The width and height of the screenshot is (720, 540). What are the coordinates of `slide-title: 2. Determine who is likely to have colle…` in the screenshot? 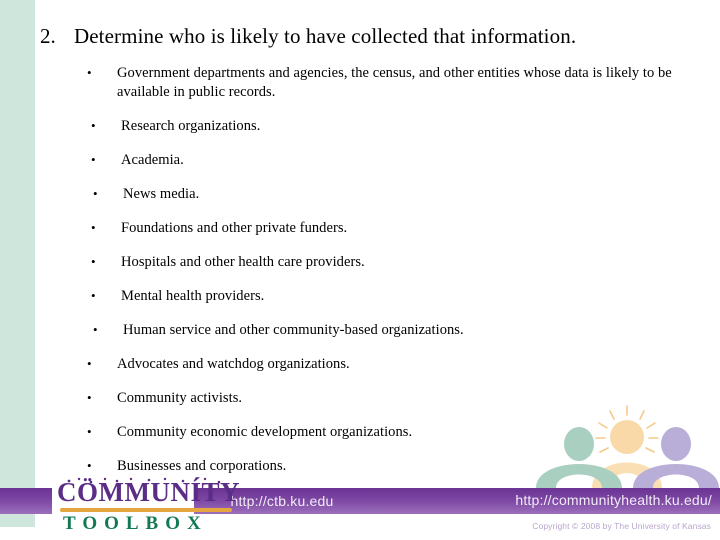 It's located at (370, 36).